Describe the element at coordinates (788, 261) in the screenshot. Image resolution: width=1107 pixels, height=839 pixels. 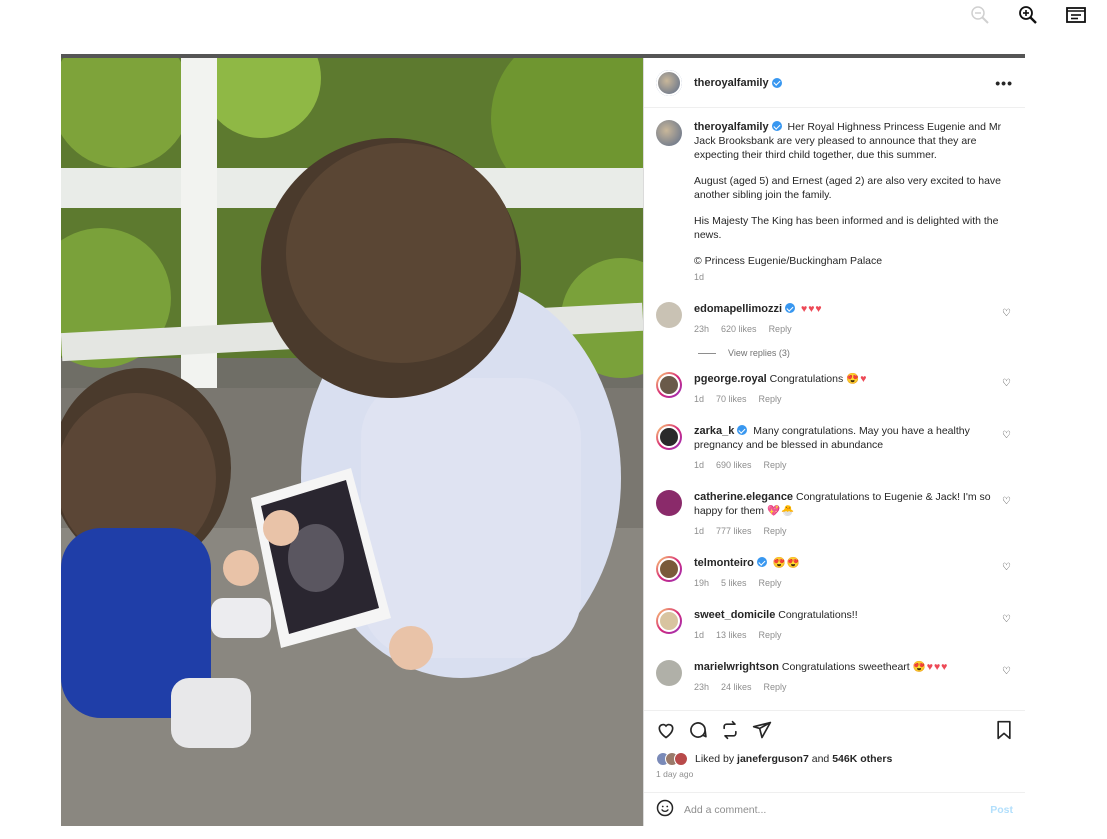
I see `caption-credit: © Princess Eugenie/Buckingham Palace` at that location.